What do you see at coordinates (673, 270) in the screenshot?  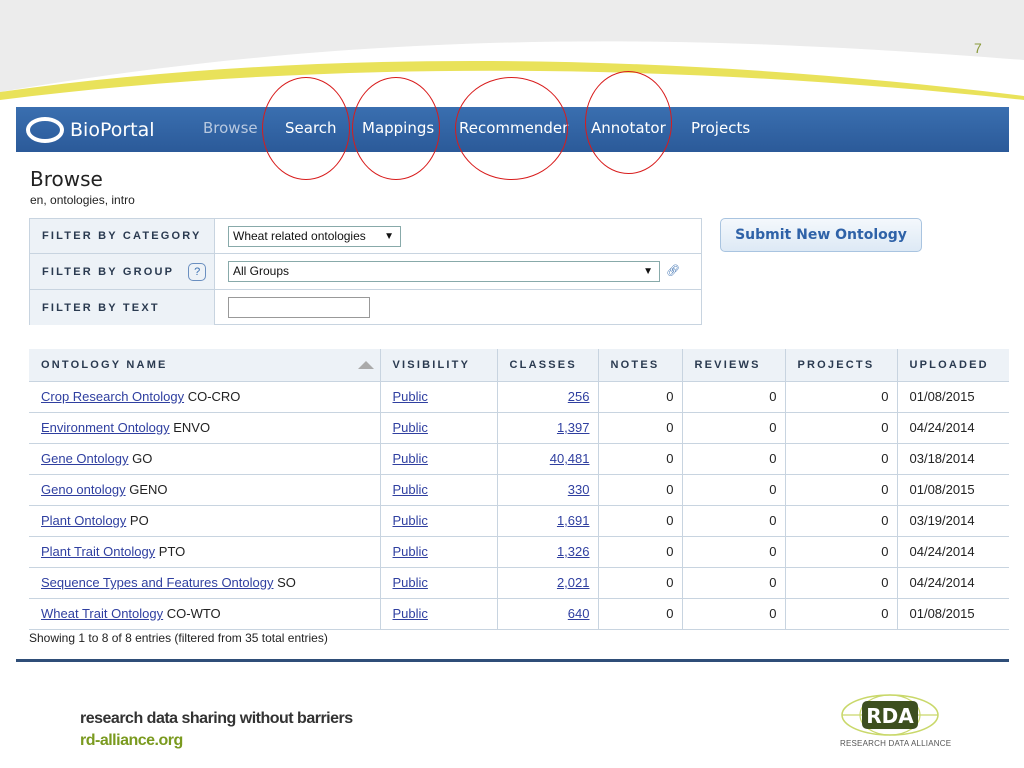 I see `link-icon: 🔗︎` at bounding box center [673, 270].